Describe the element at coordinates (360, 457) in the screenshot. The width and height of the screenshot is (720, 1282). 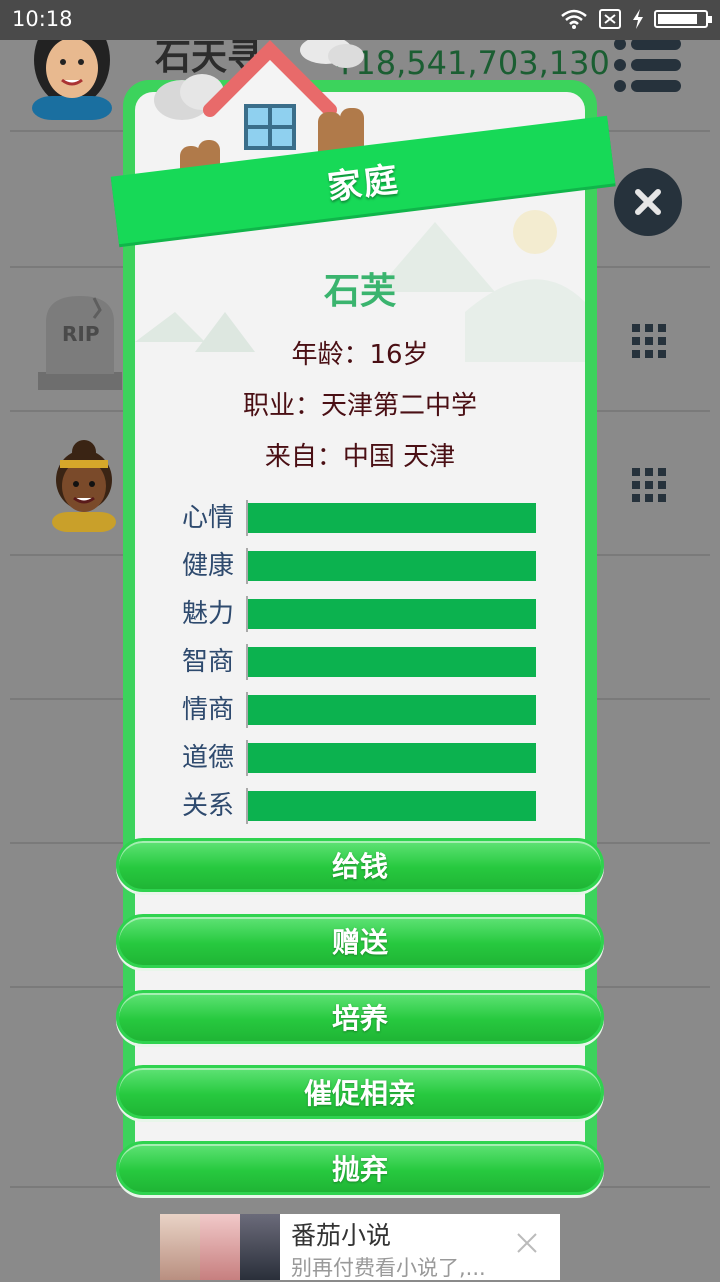
I see `person-origin: 来自：中国 天津` at that location.